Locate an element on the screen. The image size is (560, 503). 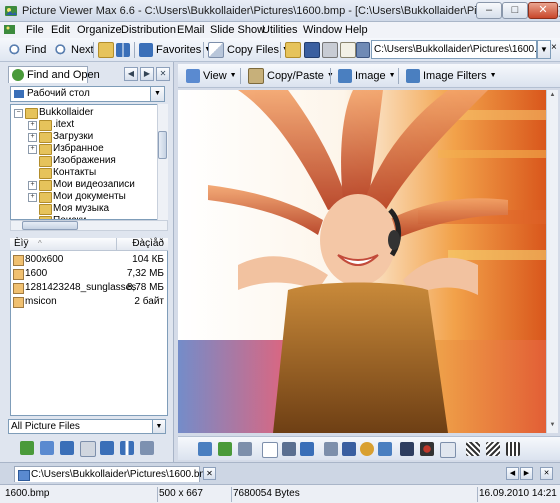
file-list-row: msicon 2 байт is located at coordinates (89, 301).